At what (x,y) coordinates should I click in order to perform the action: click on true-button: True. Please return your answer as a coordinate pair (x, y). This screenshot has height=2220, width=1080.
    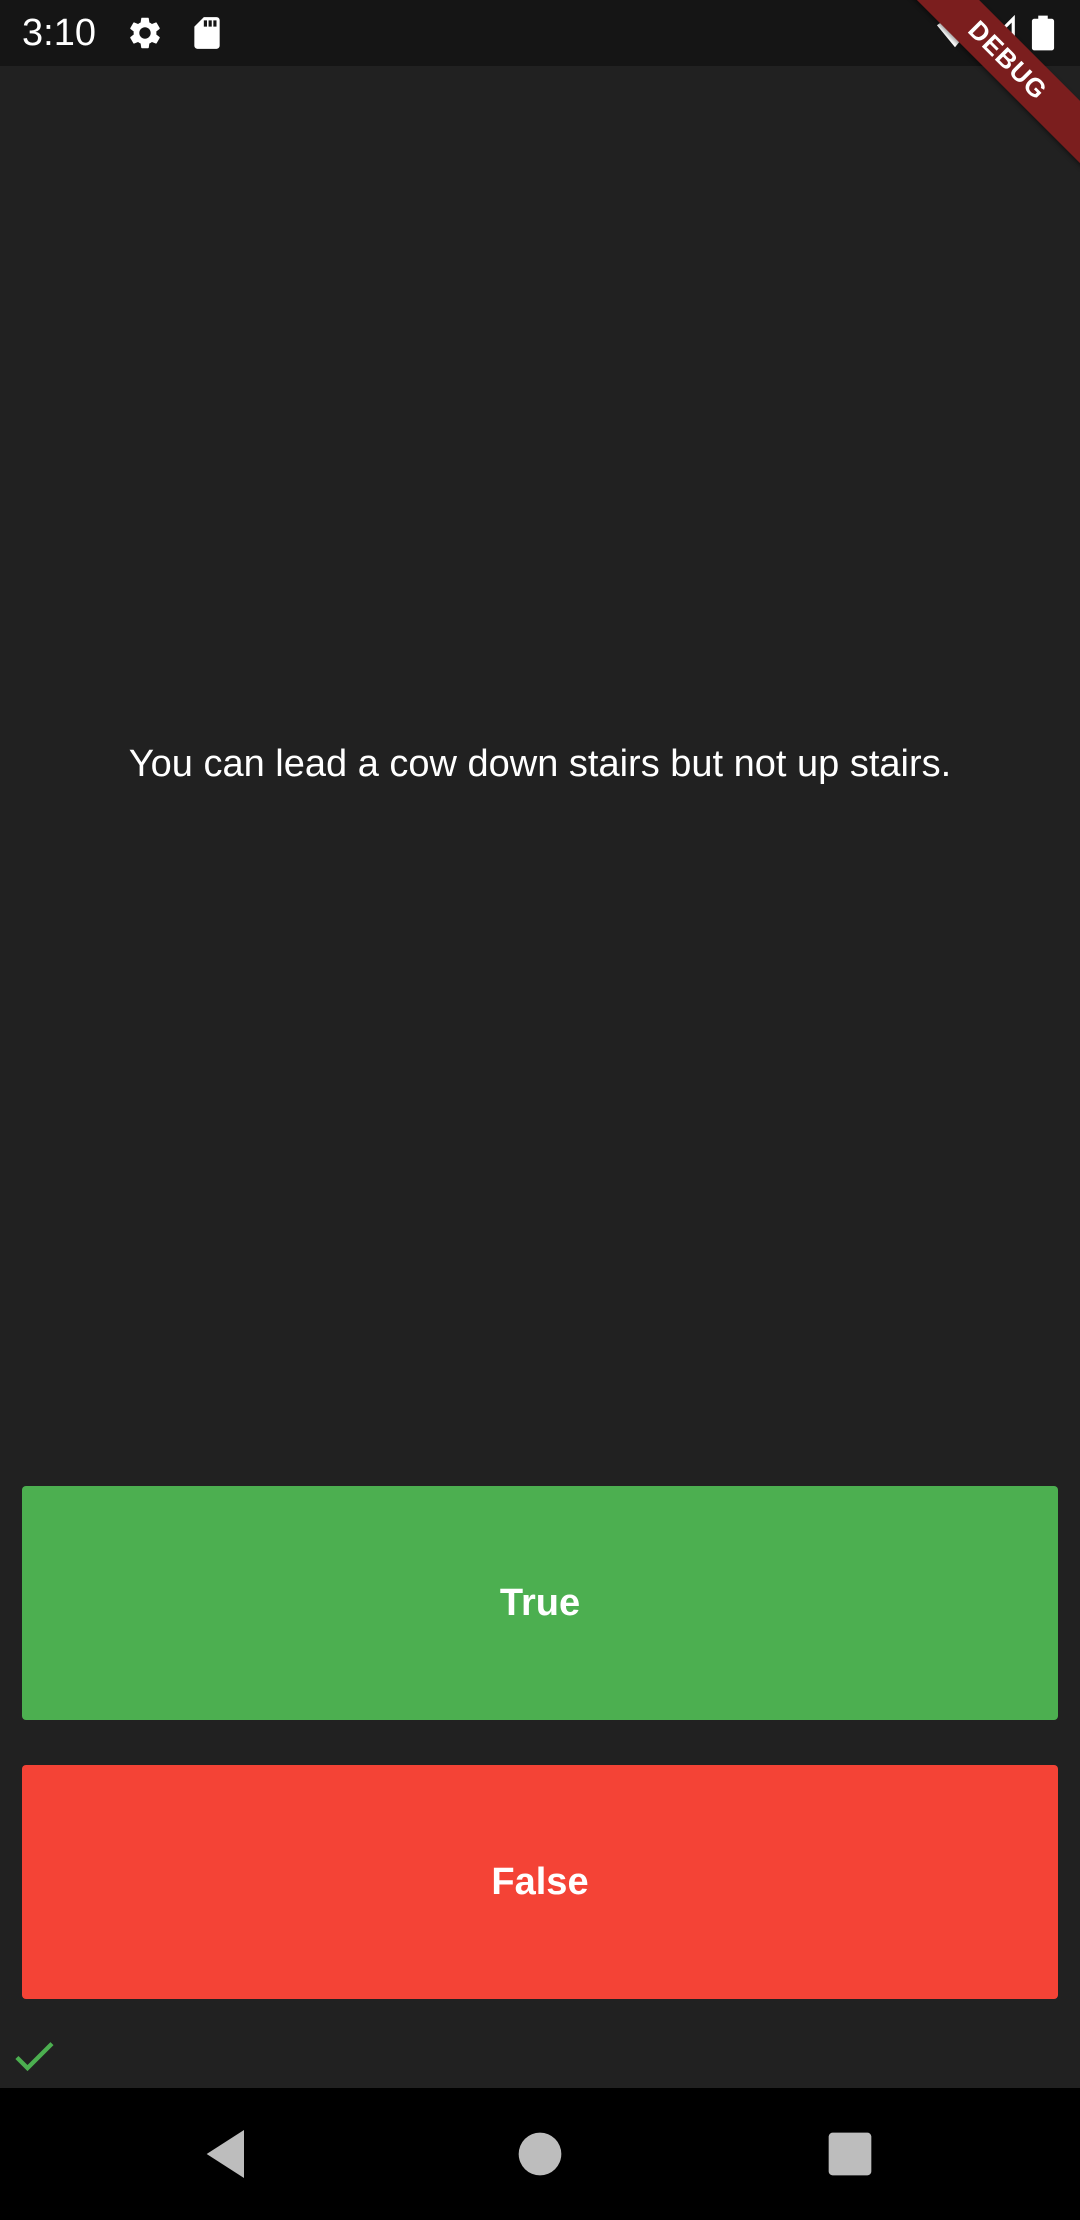
    Looking at the image, I should click on (540, 1603).